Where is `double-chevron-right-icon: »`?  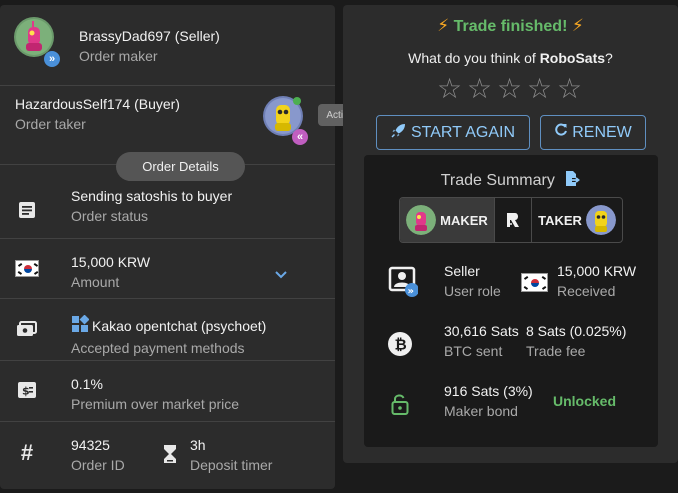 double-chevron-right-icon: » is located at coordinates (52, 59).